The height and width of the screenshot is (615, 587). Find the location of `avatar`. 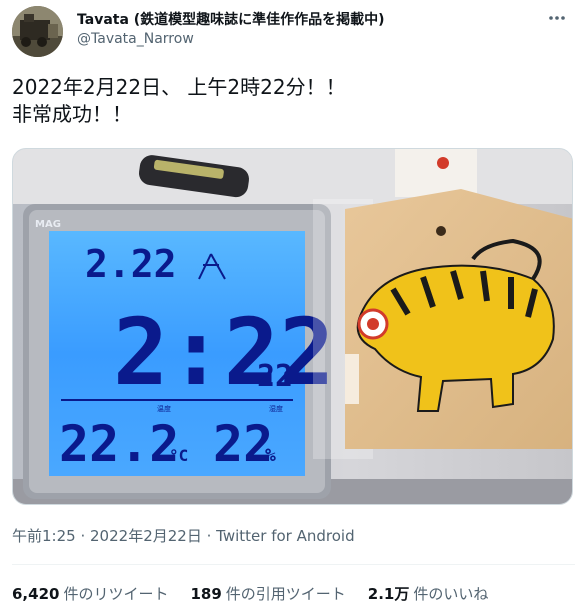

avatar is located at coordinates (37, 31).